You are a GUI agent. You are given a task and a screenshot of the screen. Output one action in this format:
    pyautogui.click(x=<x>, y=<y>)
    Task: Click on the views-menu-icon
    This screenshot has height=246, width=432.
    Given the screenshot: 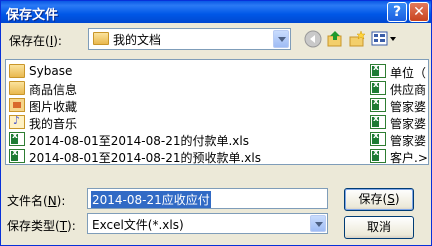 What is the action you would take?
    pyautogui.click(x=384, y=39)
    